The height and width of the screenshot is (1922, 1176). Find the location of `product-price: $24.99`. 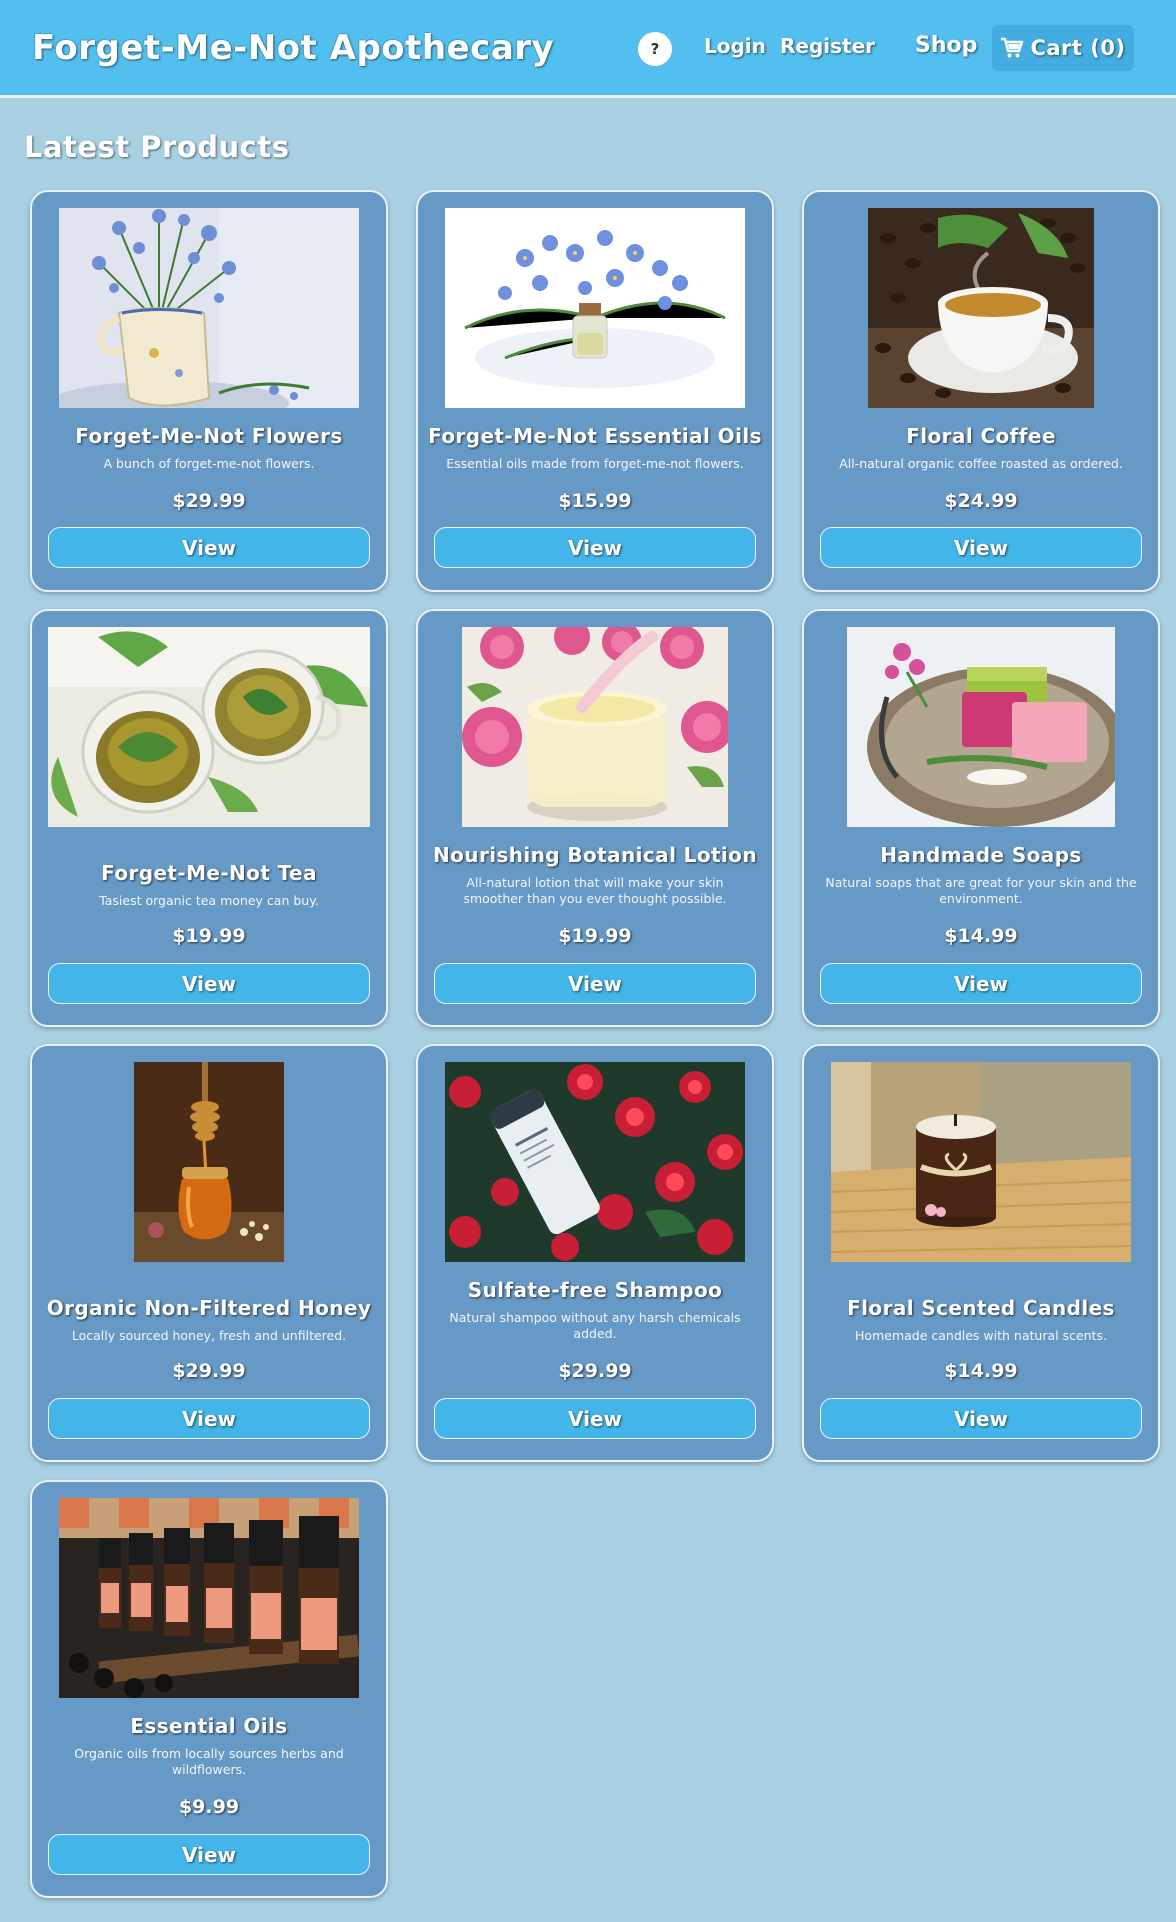

product-price: $24.99 is located at coordinates (981, 501).